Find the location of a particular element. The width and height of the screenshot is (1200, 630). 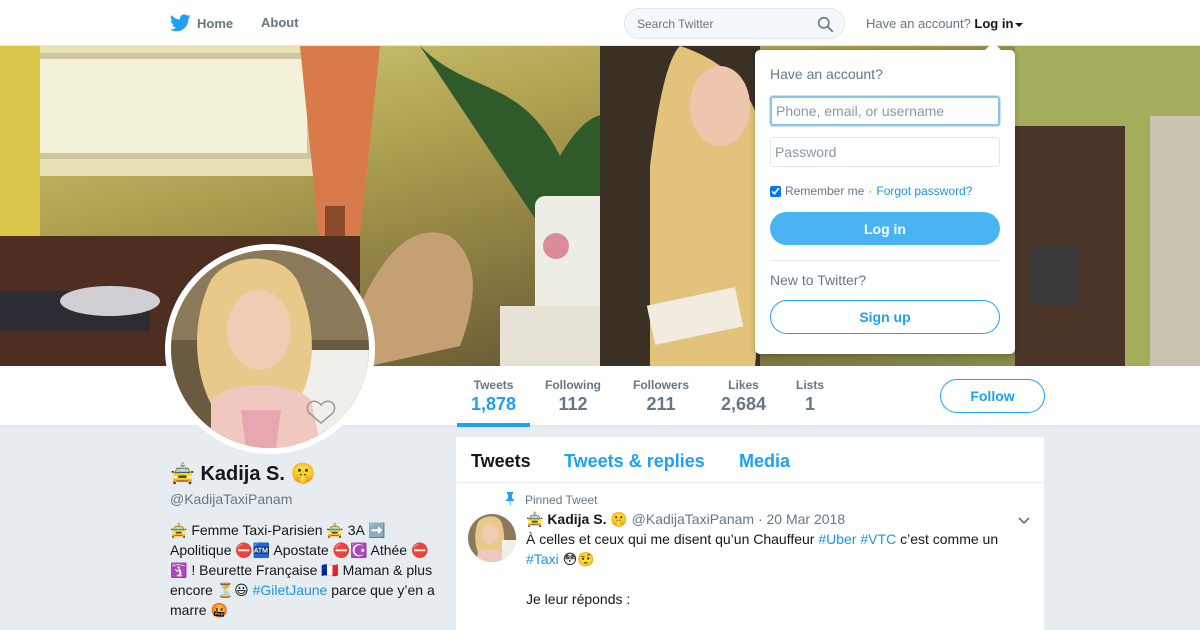

timeline-tabs: Tweets Tweets & replies Media is located at coordinates (750, 460).